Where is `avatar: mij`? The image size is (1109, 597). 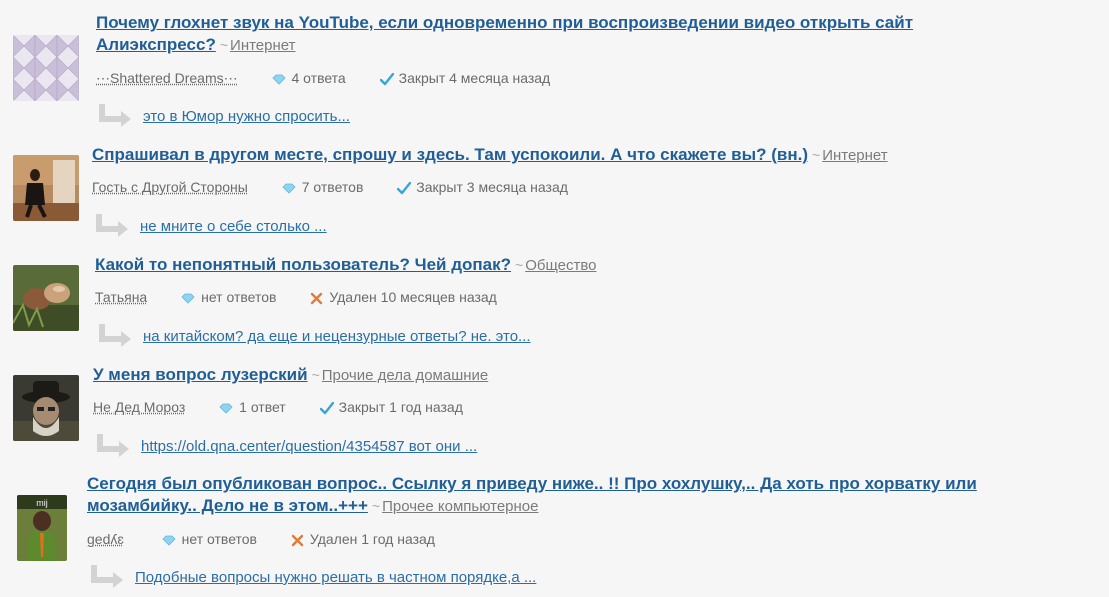 avatar: mij is located at coordinates (42, 528).